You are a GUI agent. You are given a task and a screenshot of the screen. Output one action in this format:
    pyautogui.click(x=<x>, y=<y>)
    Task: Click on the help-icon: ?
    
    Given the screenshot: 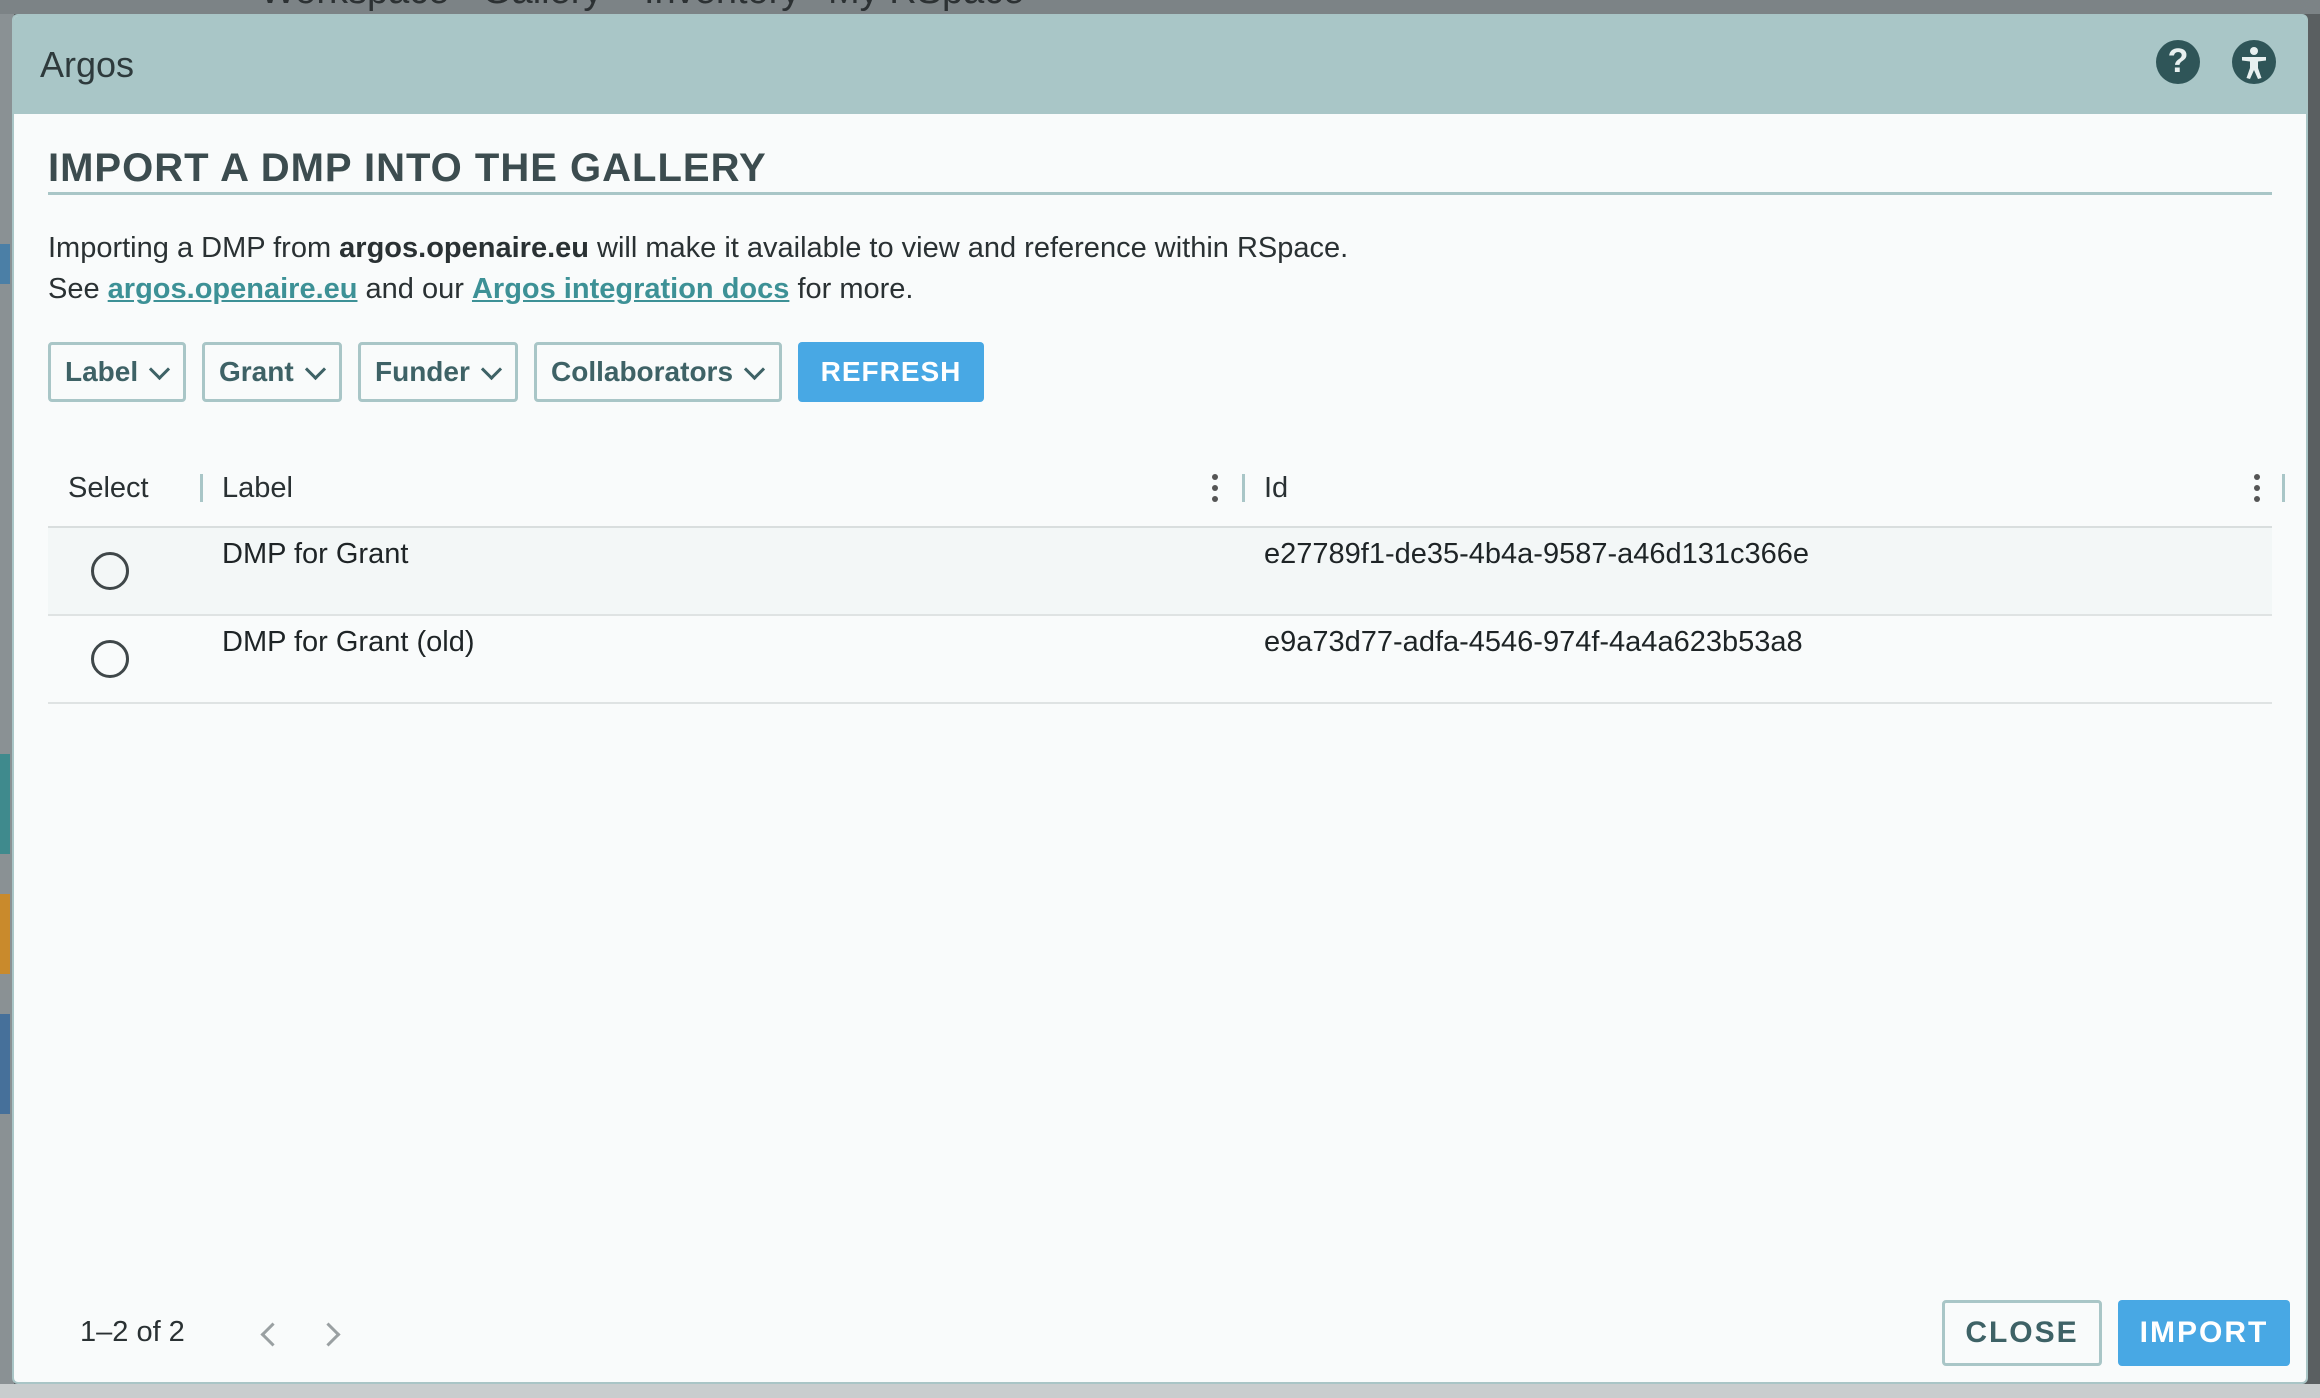 What is the action you would take?
    pyautogui.click(x=2178, y=62)
    